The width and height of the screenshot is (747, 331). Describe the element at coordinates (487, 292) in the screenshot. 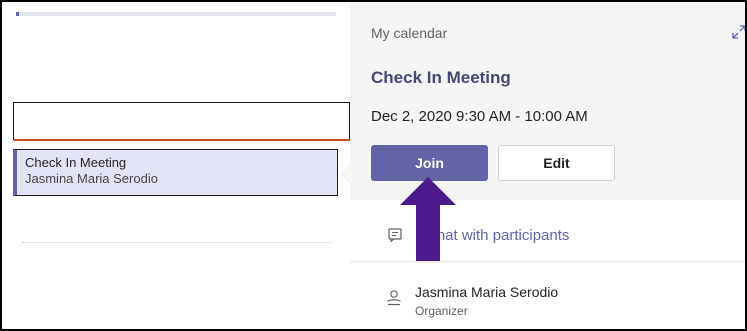

I see `organizer-name: Jasmina Maria Serodio` at that location.